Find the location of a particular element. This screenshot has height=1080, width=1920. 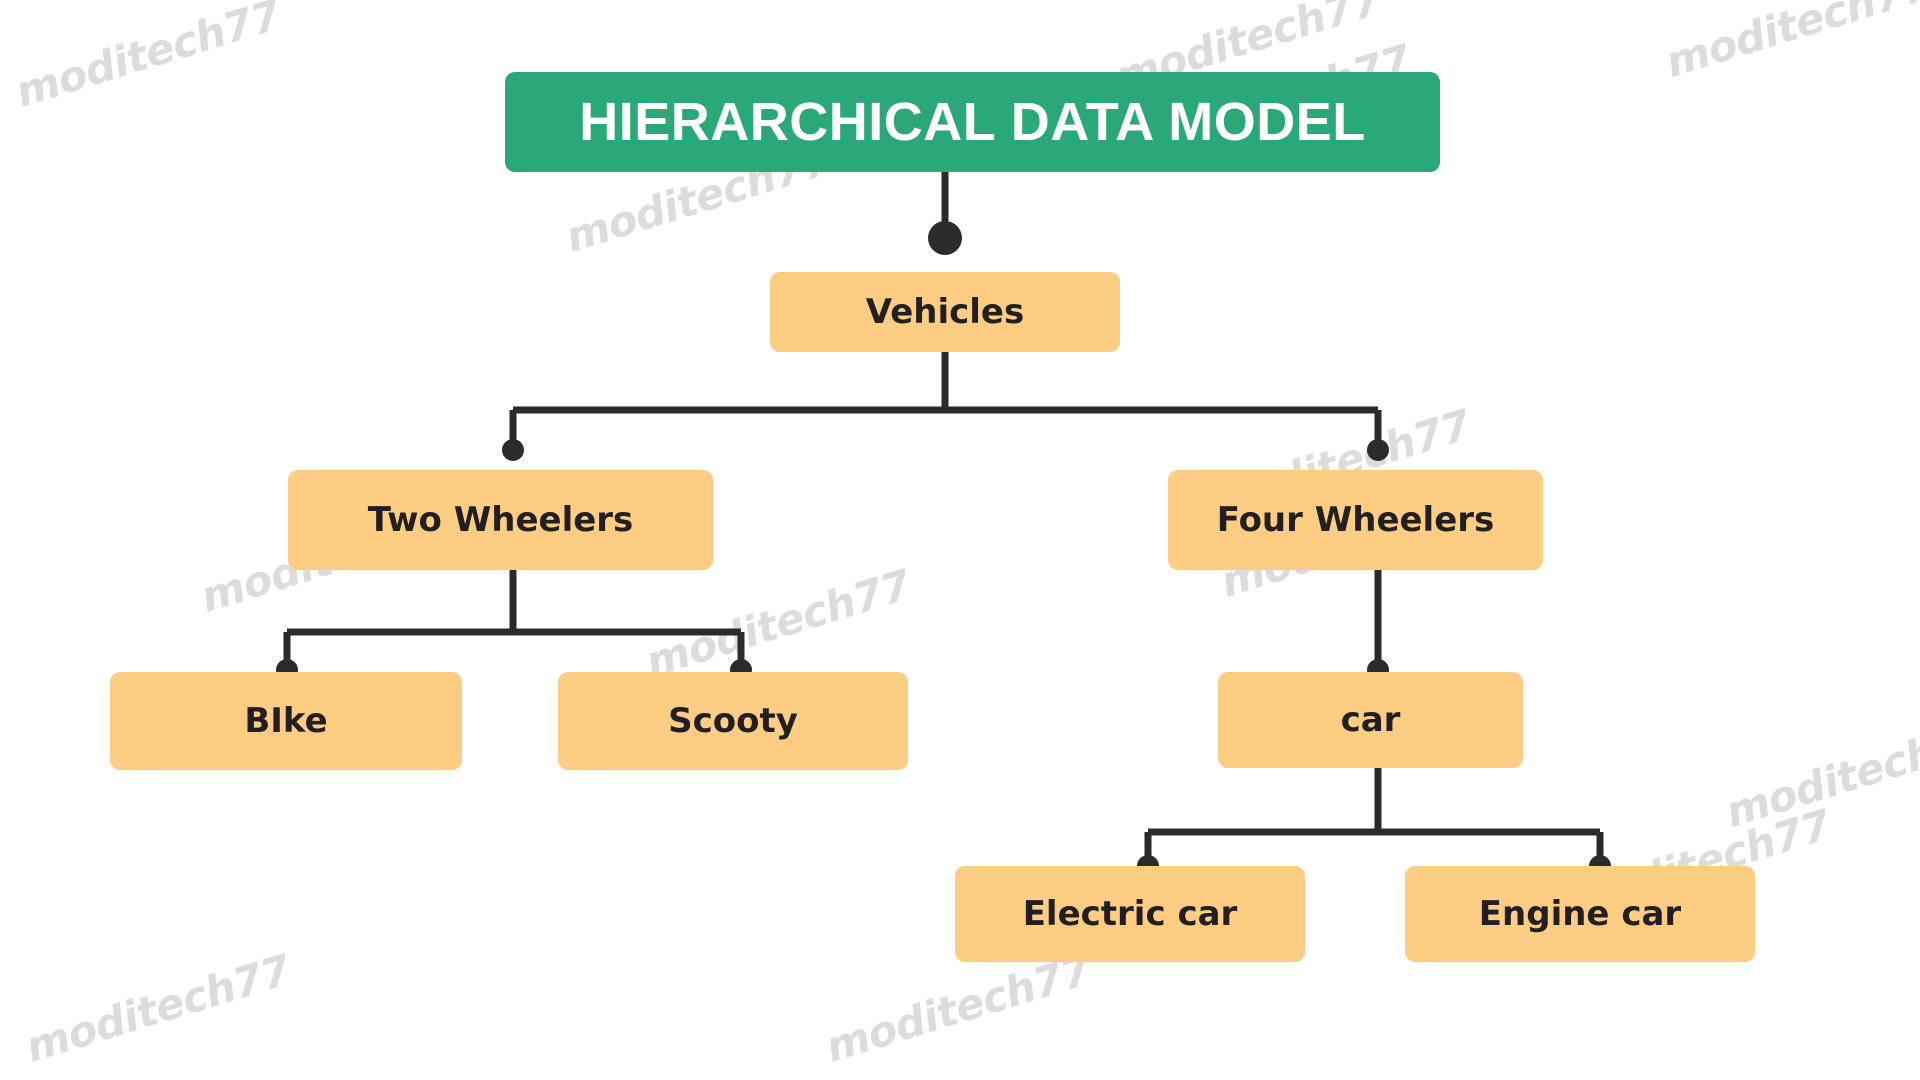

node-scooty-label: Scooty is located at coordinates (733, 721).